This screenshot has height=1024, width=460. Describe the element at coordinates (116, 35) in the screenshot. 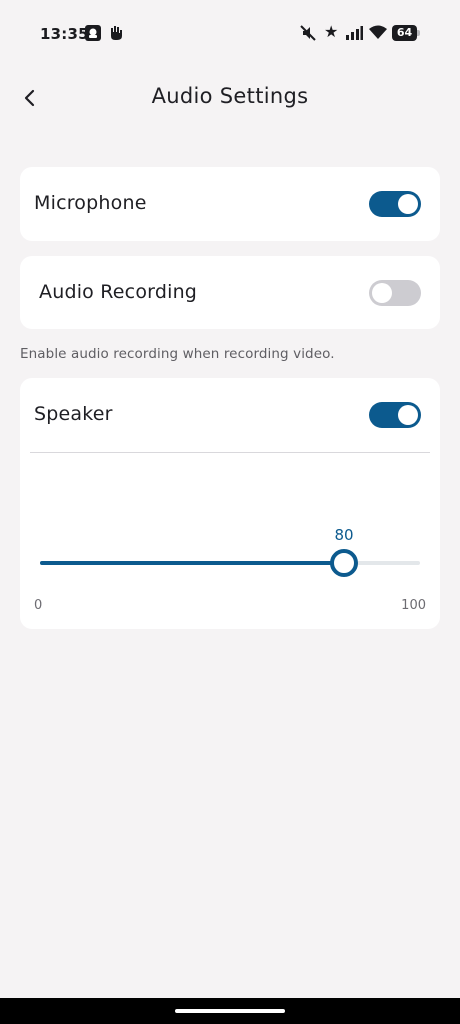

I see `notification-hand-icon` at that location.